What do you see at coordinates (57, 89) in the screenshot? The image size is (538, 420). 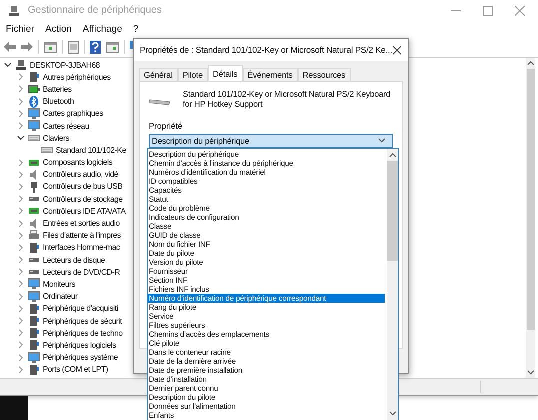 I see `tree-item: Batteries` at bounding box center [57, 89].